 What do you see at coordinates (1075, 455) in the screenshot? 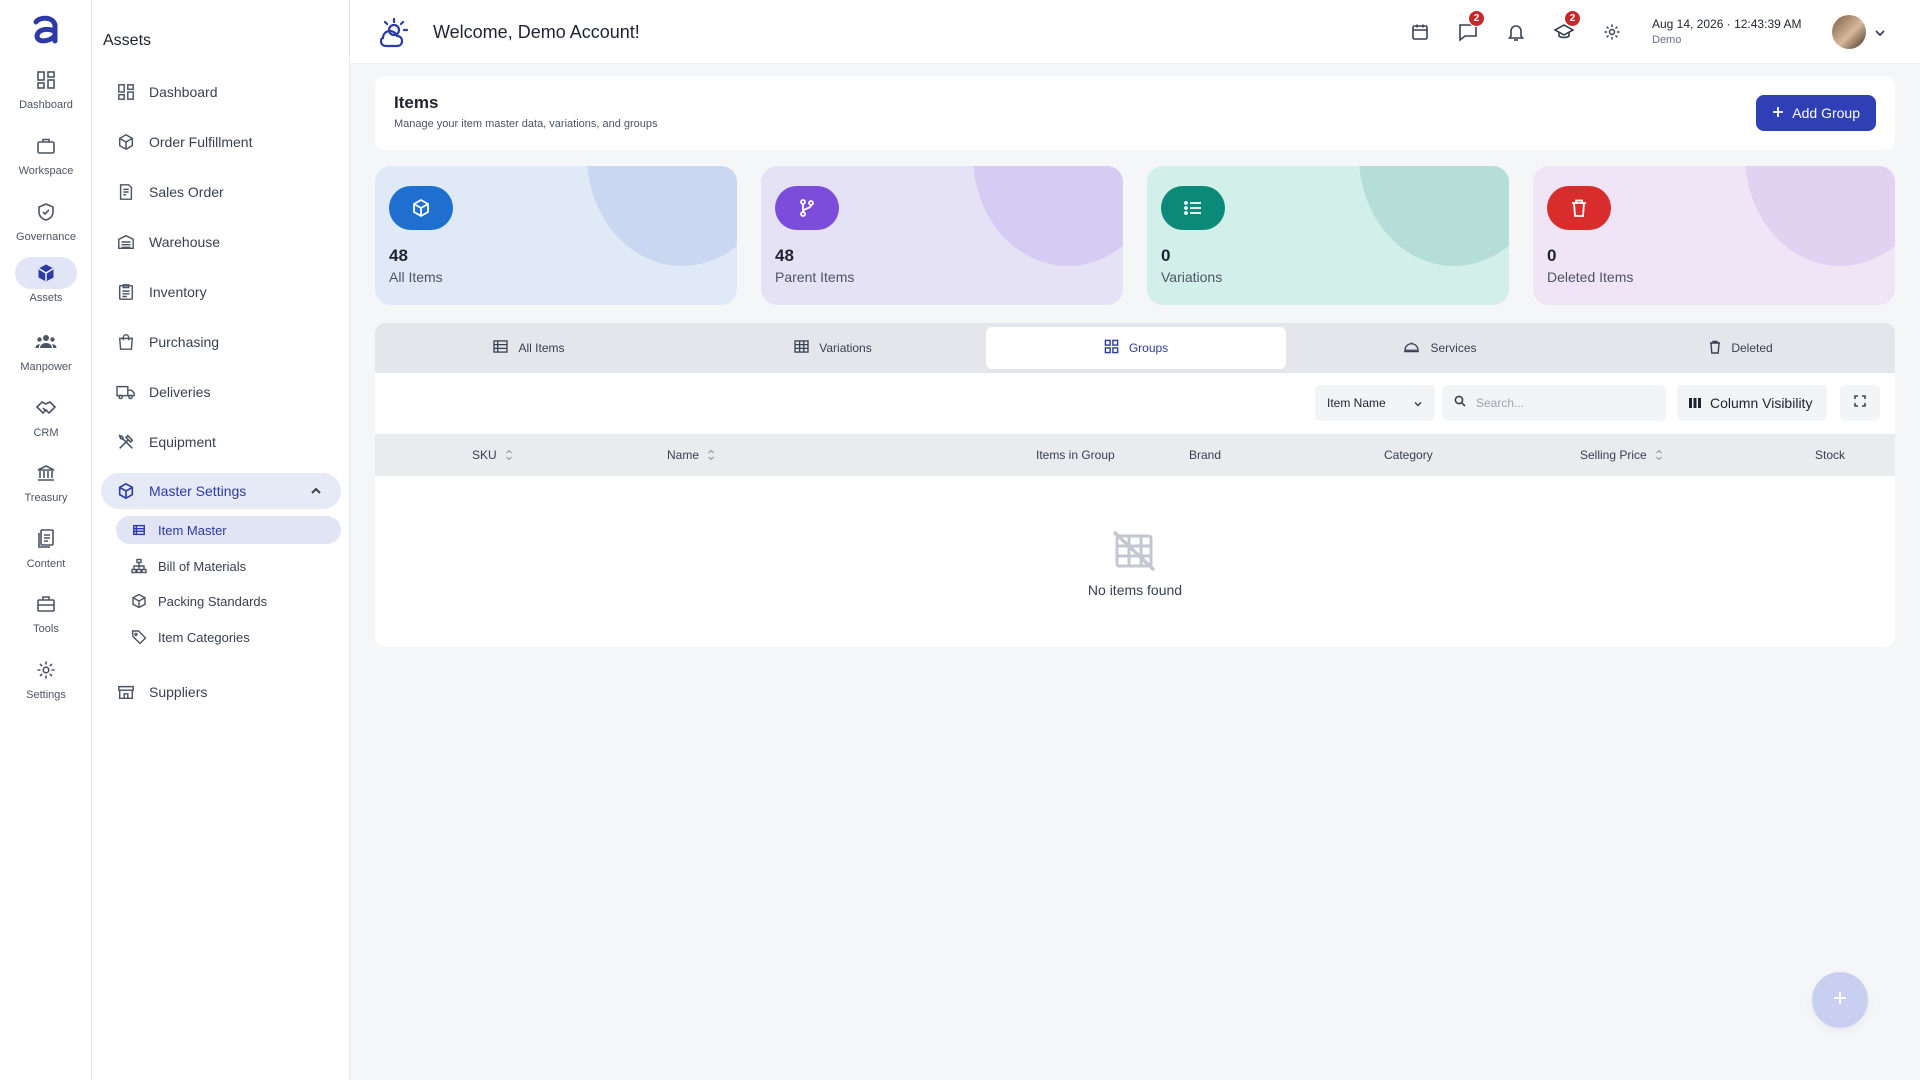
I see `column-header-items-in-group: Items in Group` at bounding box center [1075, 455].